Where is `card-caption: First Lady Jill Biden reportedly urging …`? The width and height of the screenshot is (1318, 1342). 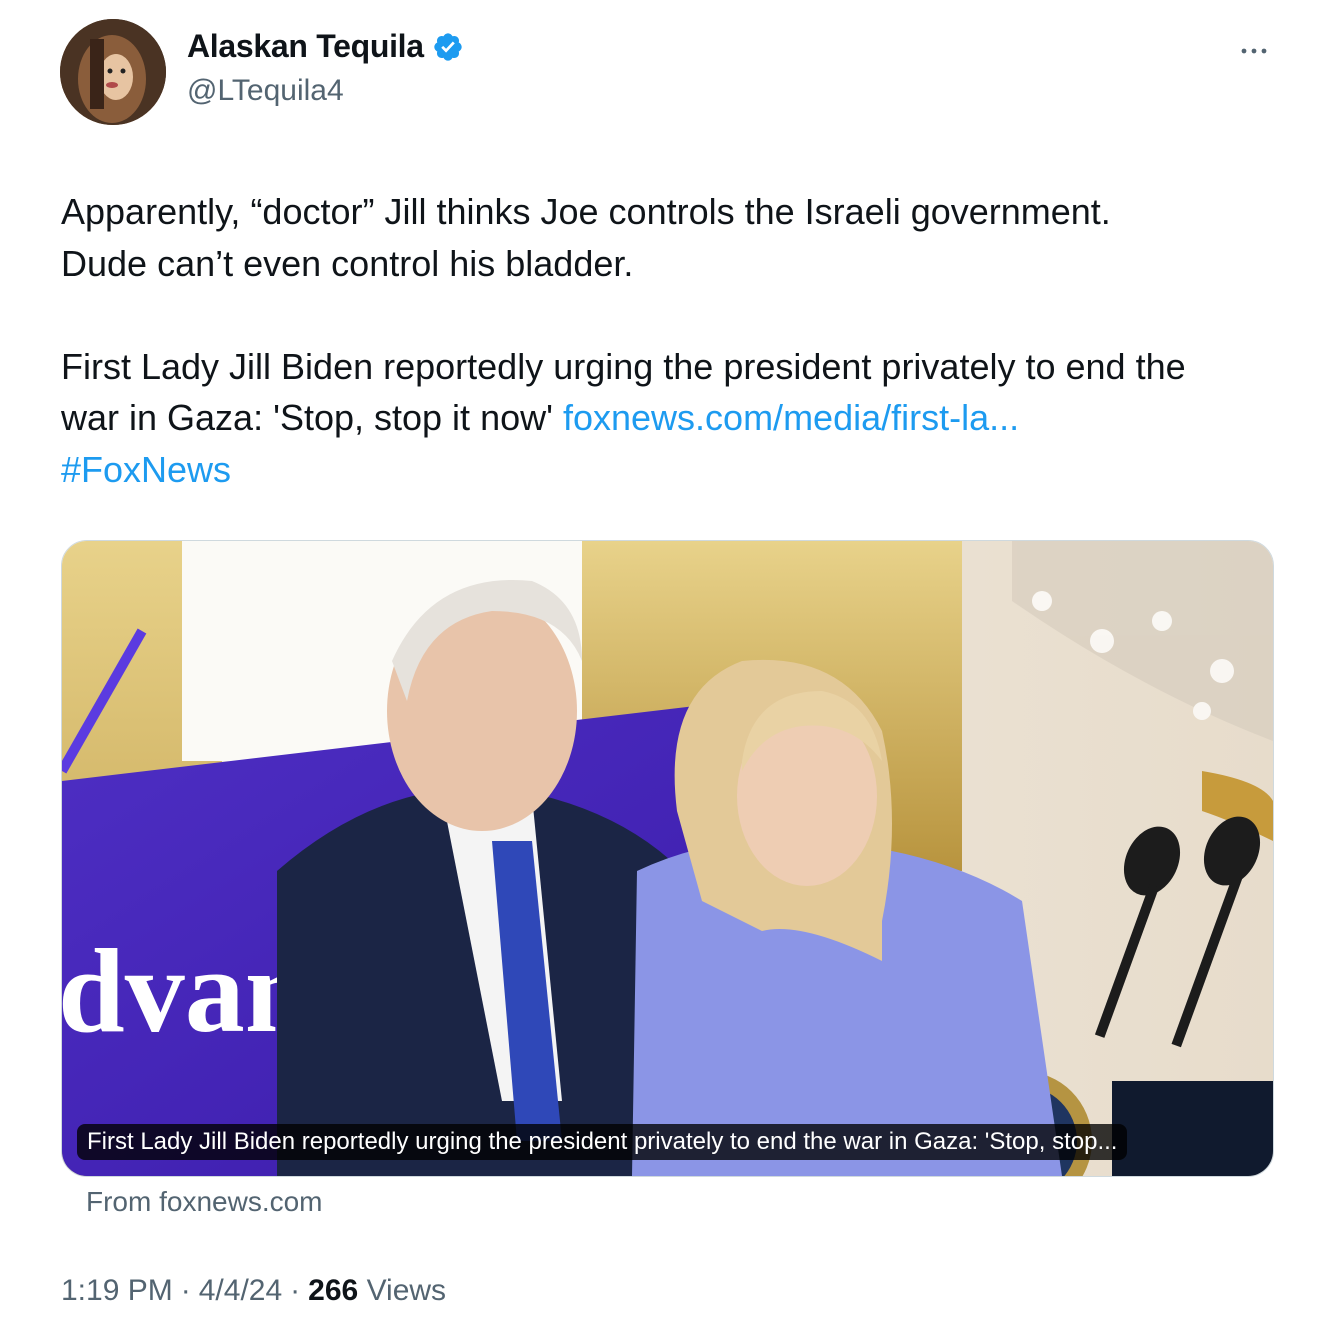 card-caption: First Lady Jill Biden reportedly urging … is located at coordinates (602, 1142).